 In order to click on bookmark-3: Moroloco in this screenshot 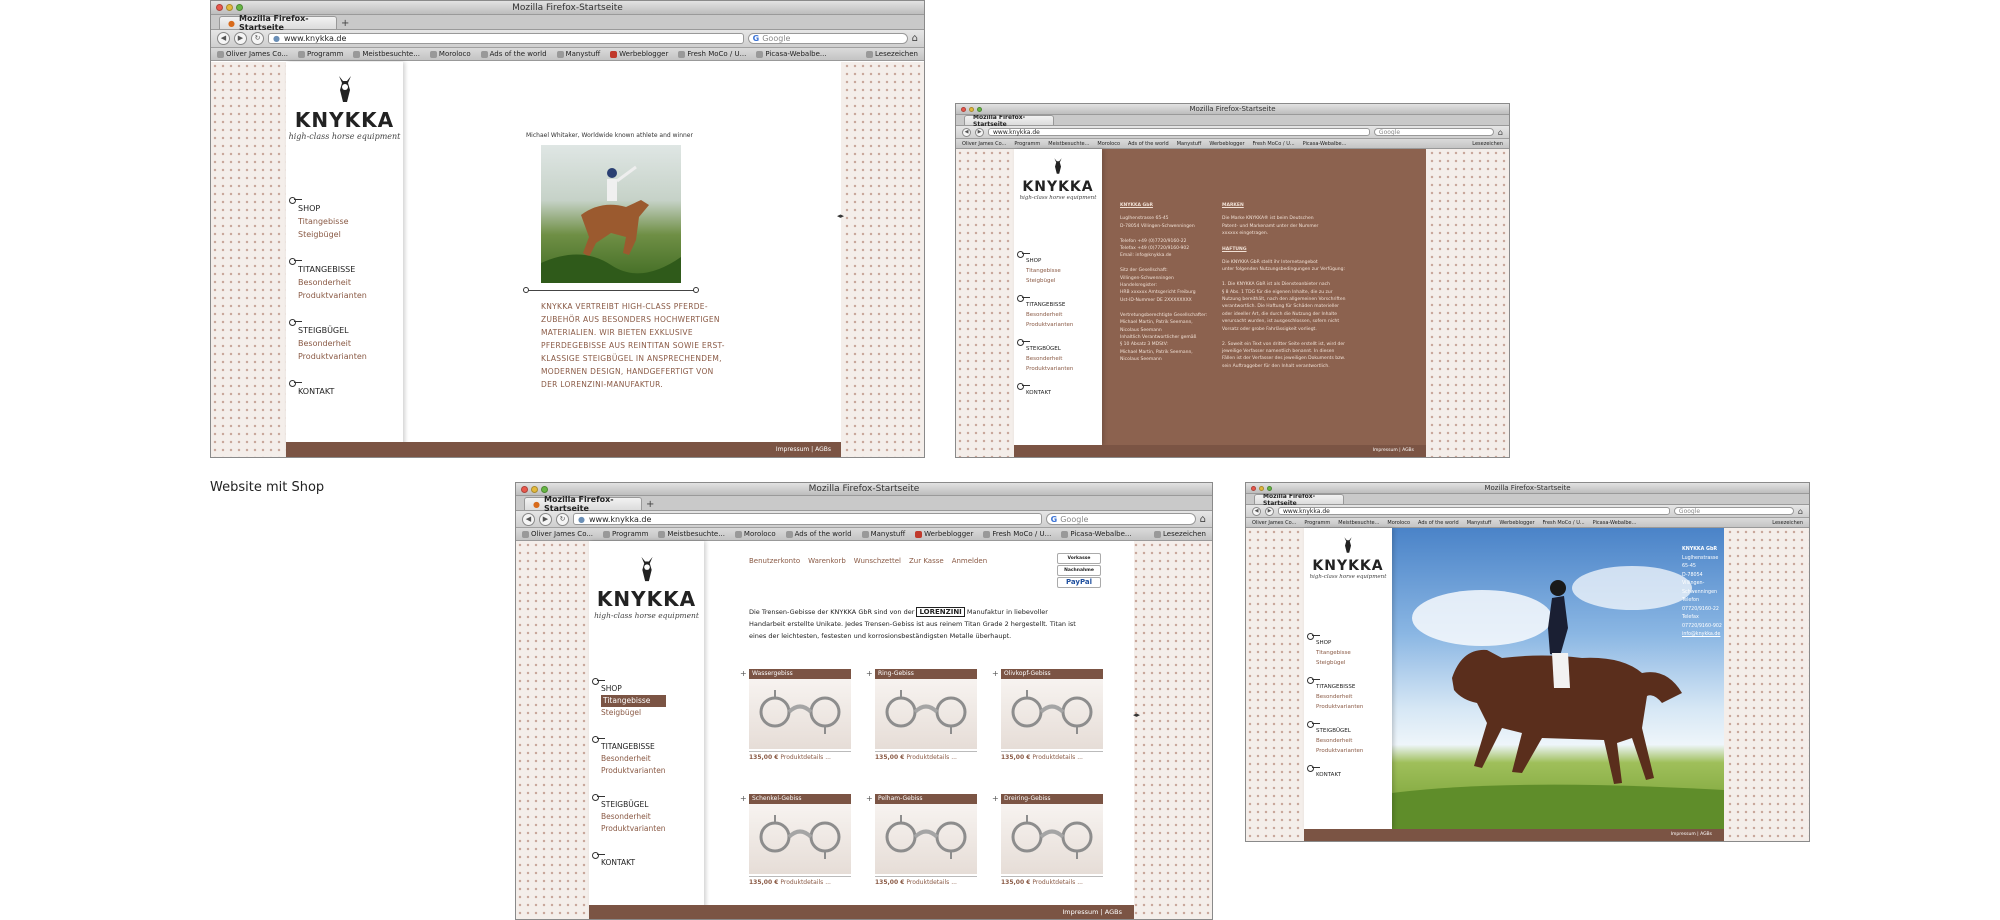, I will do `click(450, 54)`.